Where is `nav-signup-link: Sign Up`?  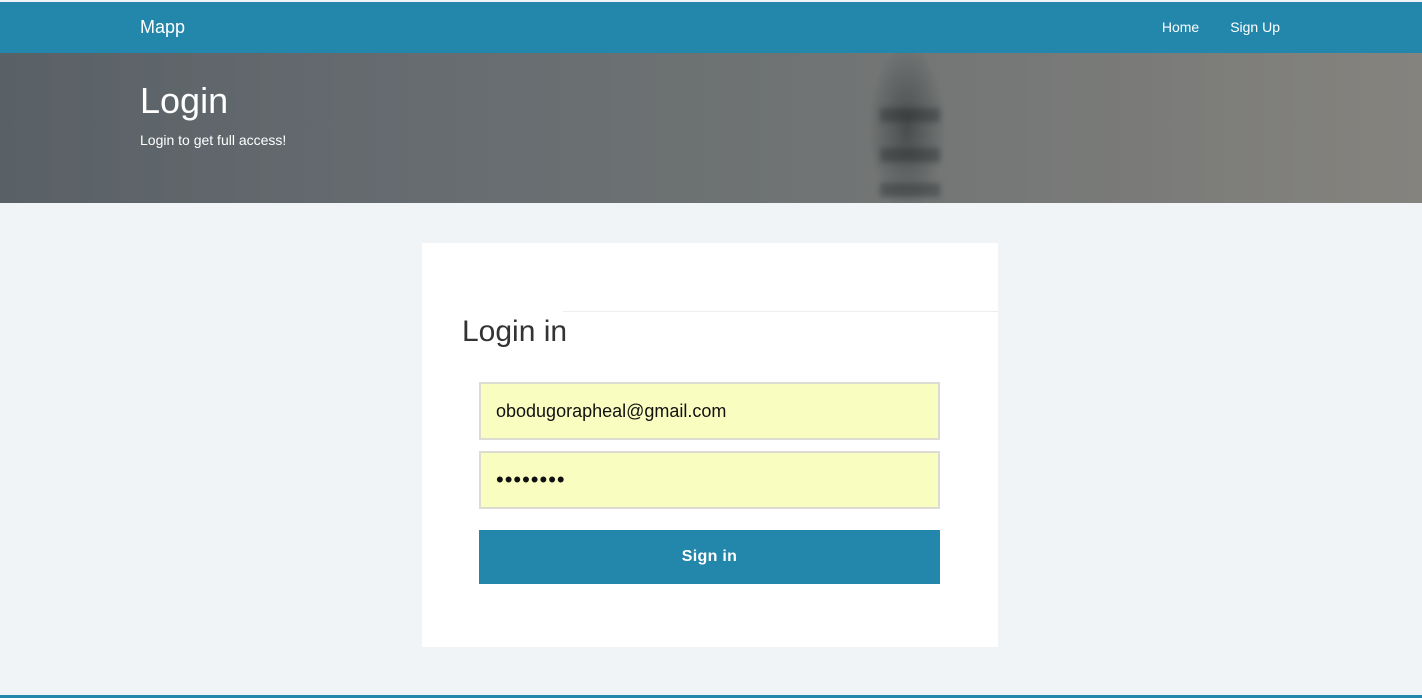
nav-signup-link: Sign Up is located at coordinates (1255, 27).